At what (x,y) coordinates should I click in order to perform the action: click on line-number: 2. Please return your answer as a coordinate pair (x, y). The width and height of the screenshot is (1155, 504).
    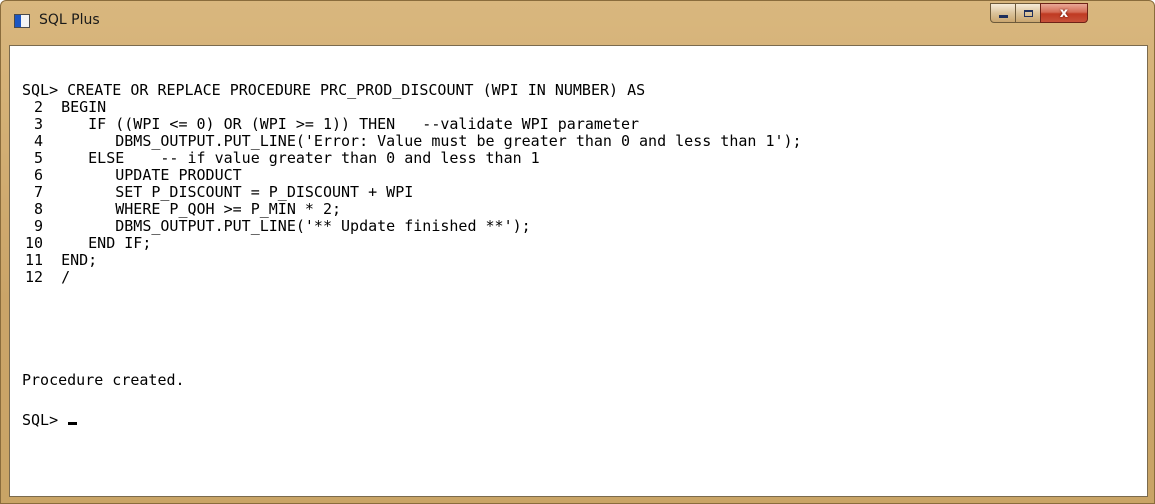
    Looking at the image, I should click on (38, 107).